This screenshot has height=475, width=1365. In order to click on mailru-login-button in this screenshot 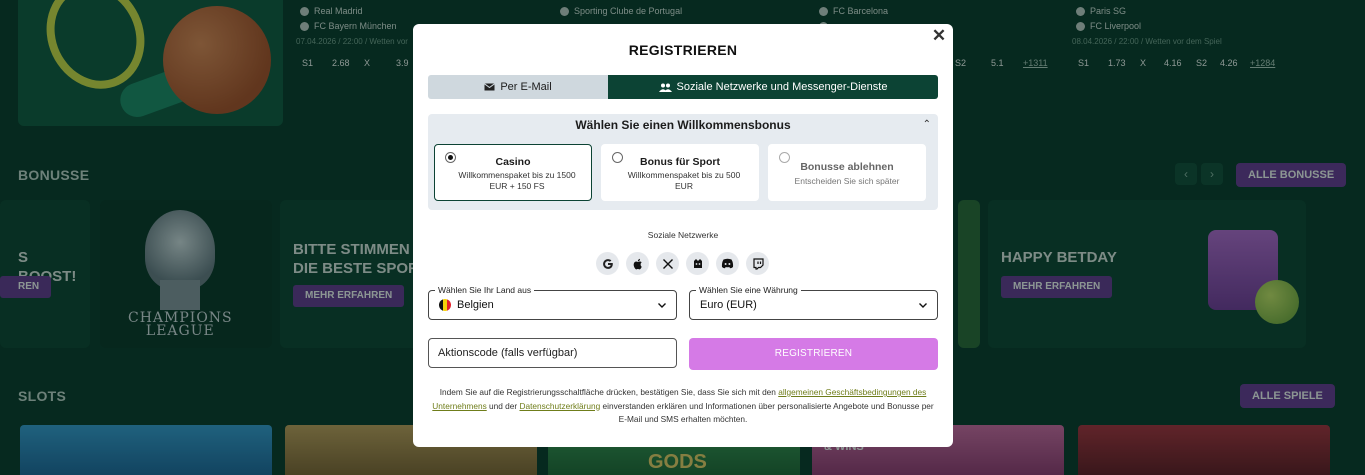, I will do `click(697, 263)`.